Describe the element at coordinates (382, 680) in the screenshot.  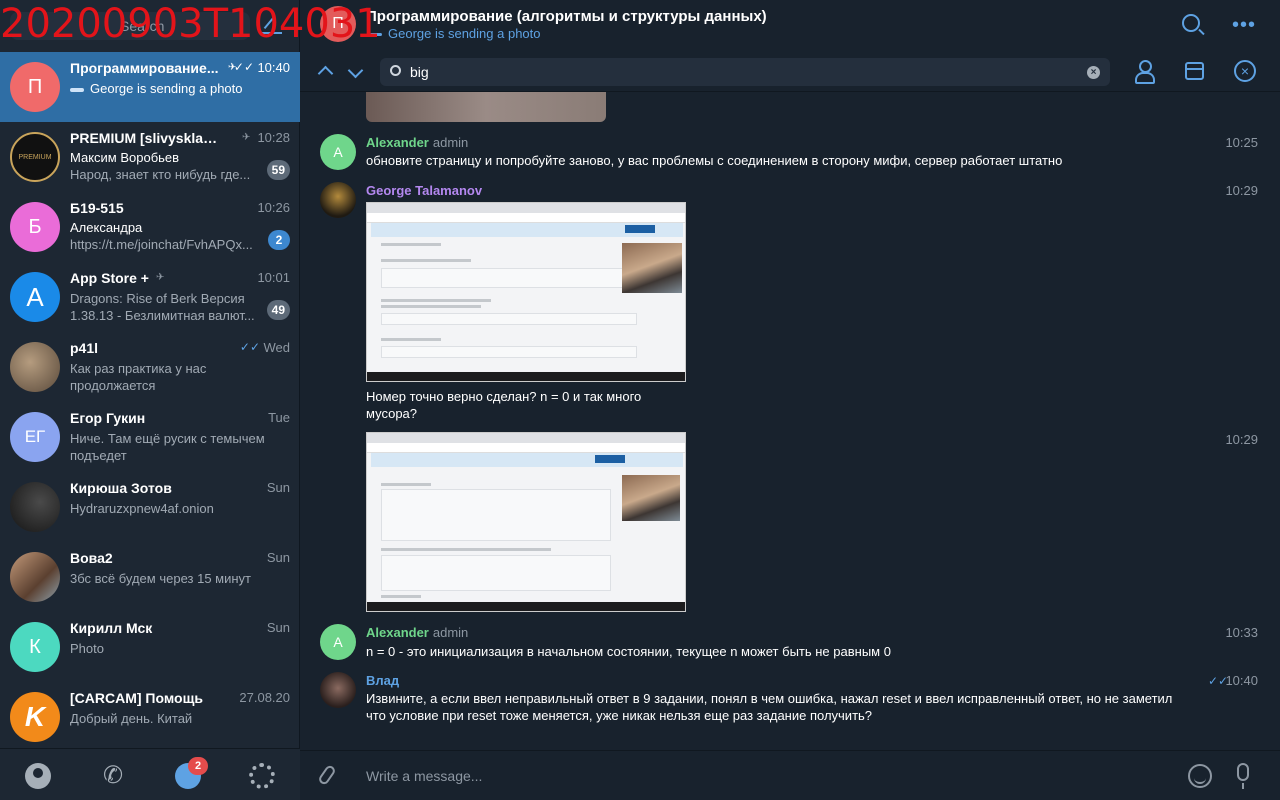
I see `message-sender: Влад` at that location.